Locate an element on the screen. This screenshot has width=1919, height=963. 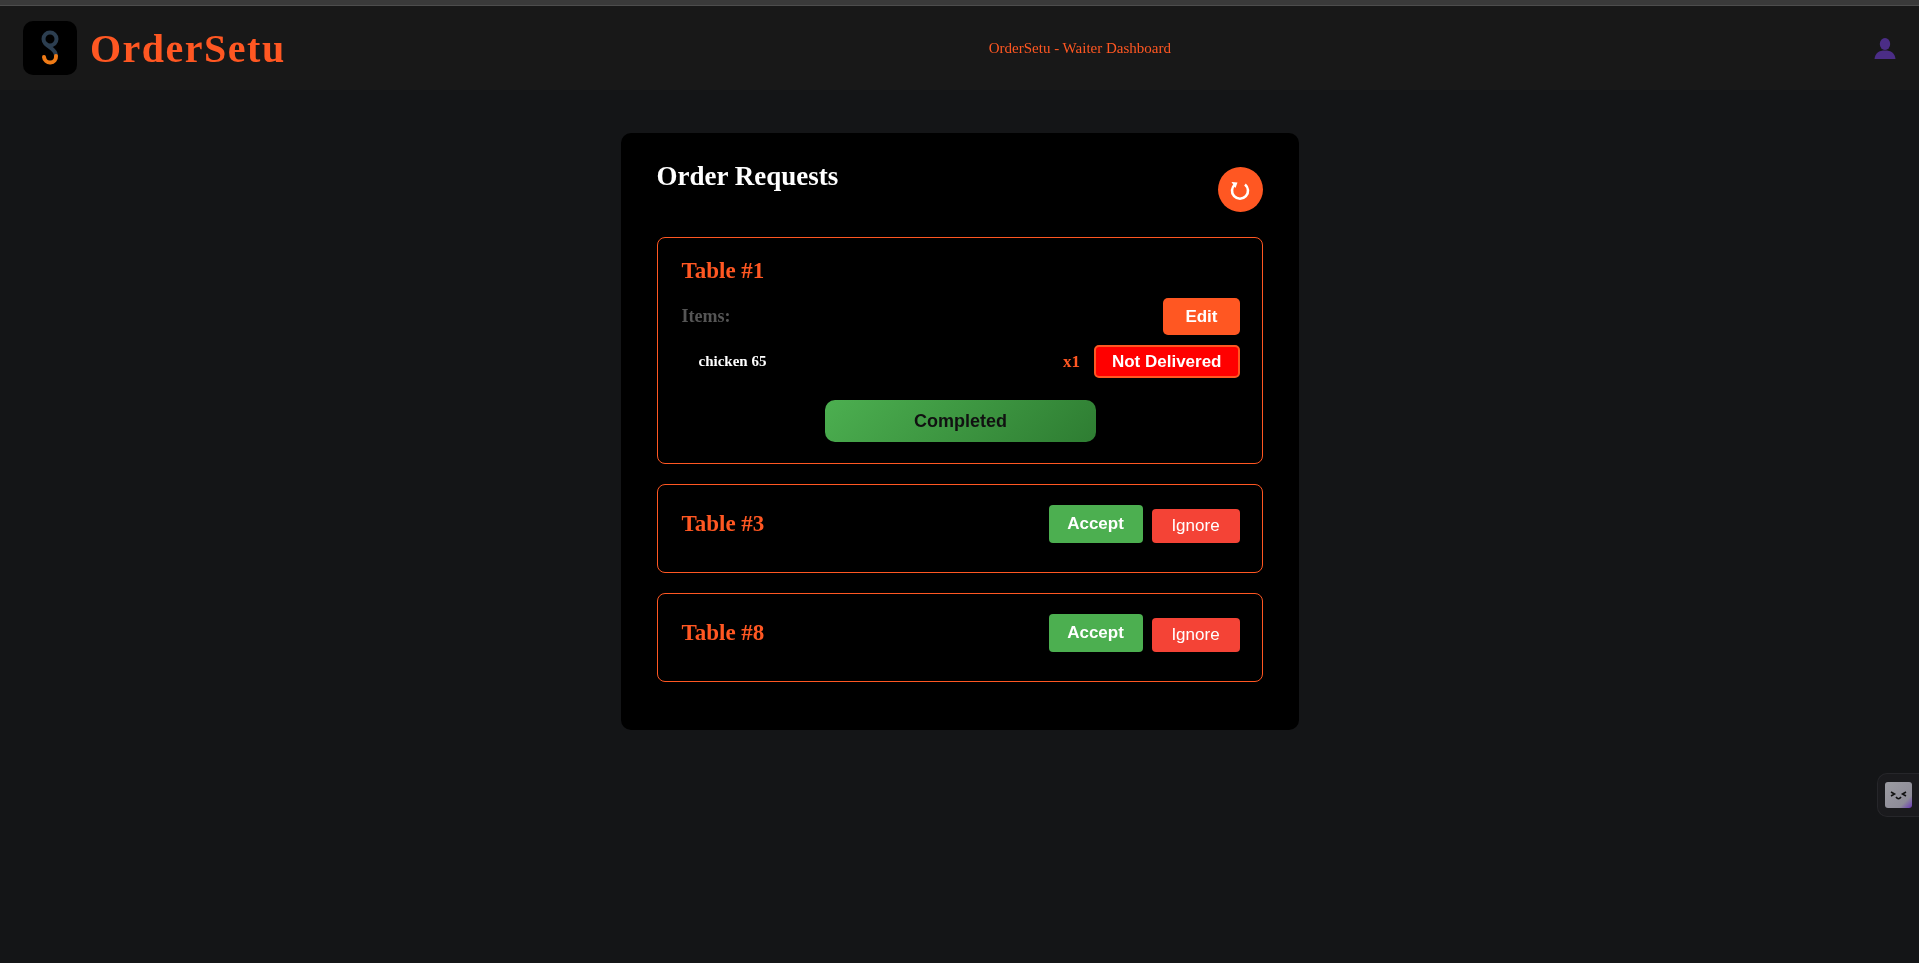
floating-widget-tab is located at coordinates (1898, 795).